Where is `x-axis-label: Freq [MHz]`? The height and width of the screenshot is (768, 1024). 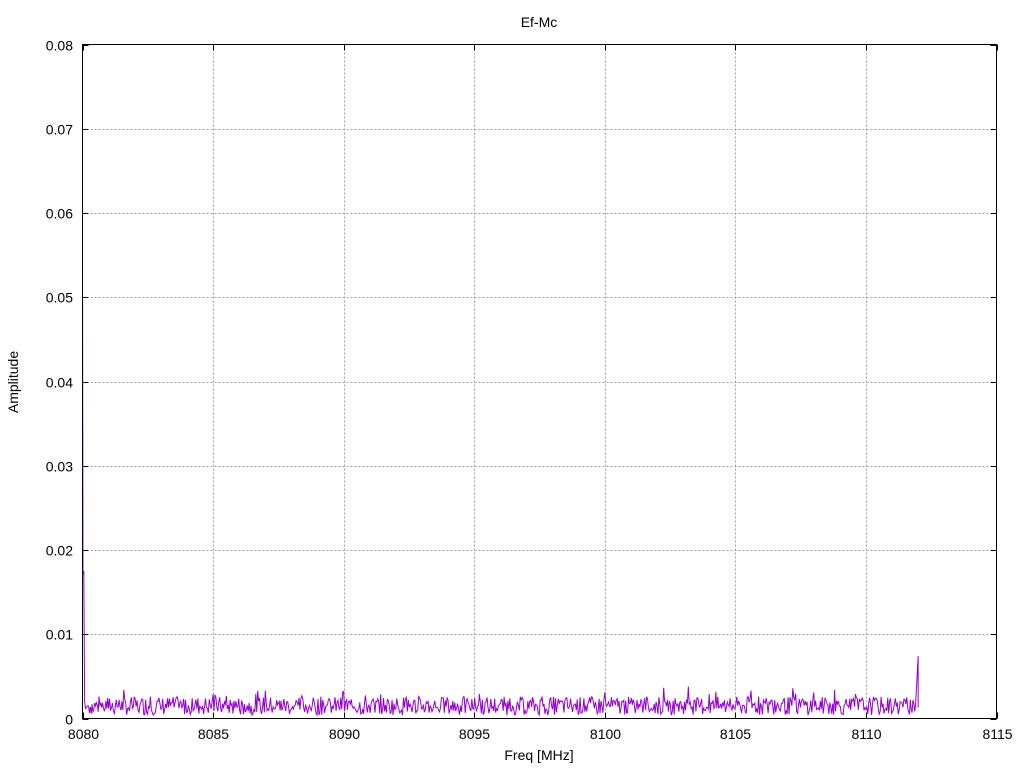 x-axis-label: Freq [MHz] is located at coordinates (538, 755).